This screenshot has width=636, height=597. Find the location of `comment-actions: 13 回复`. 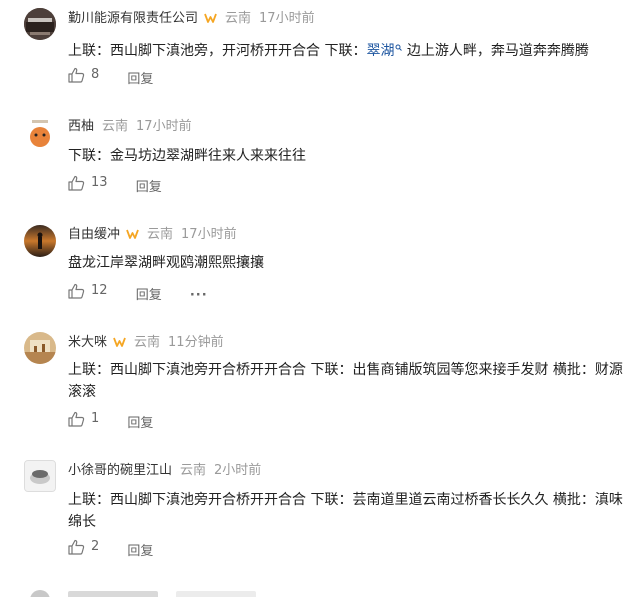

comment-actions: 13 回复 is located at coordinates (115, 185).